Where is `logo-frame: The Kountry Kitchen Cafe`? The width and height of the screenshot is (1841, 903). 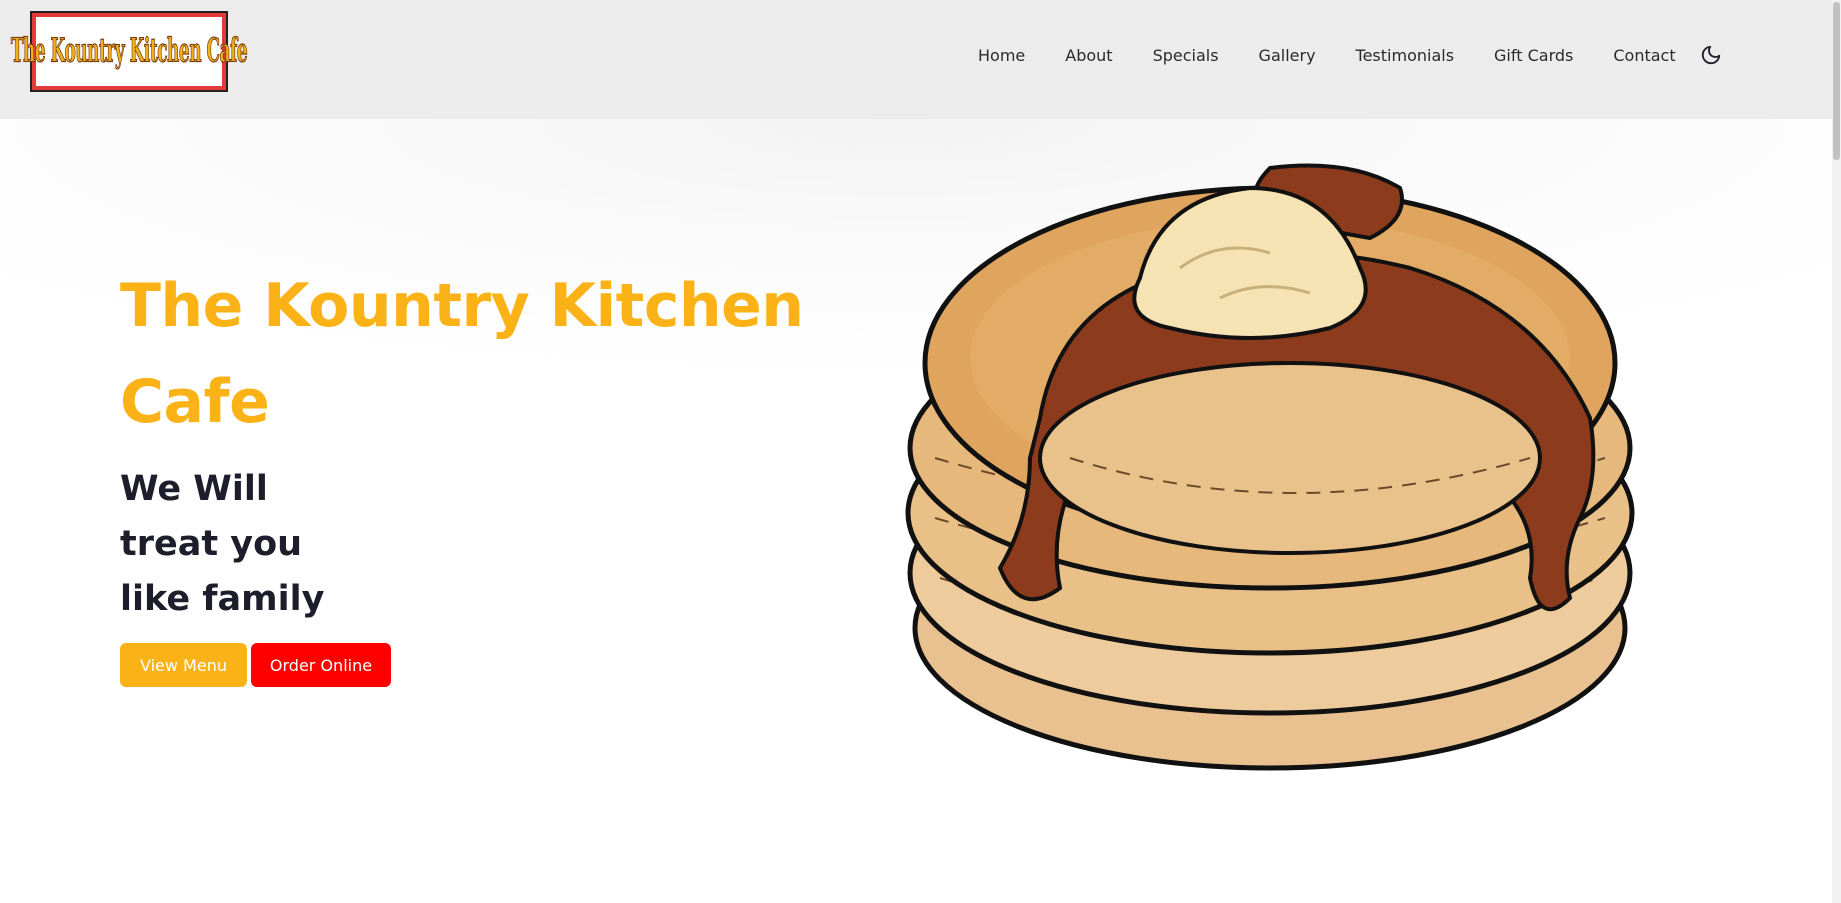 logo-frame: The Kountry Kitchen Cafe is located at coordinates (129, 51).